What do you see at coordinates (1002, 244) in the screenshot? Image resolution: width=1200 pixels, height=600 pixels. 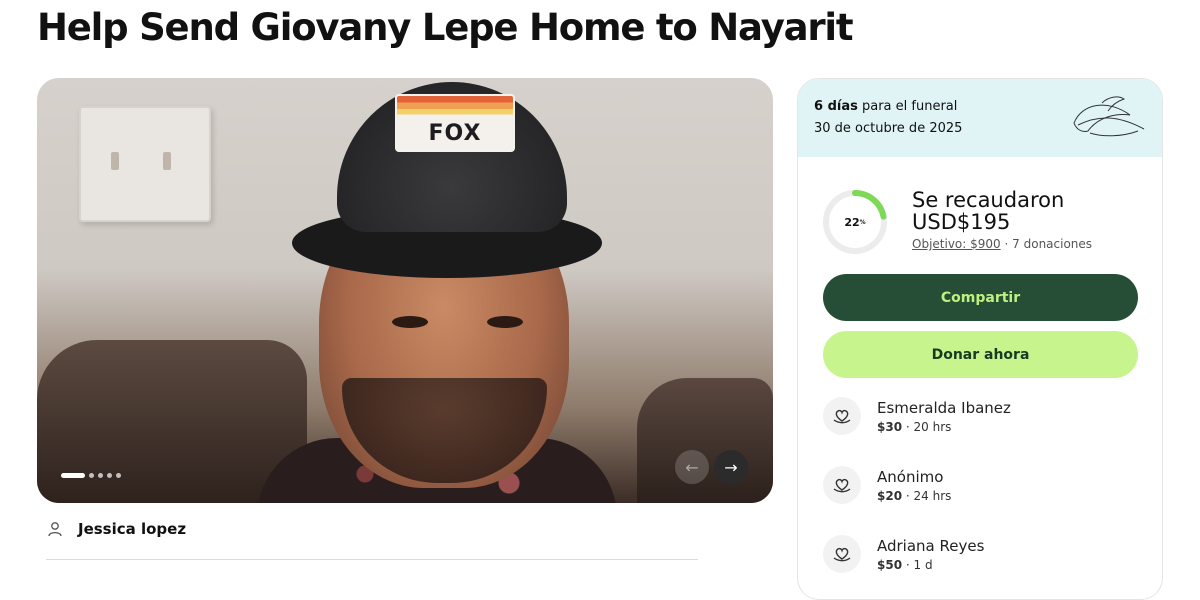 I see `goal-and-count: Objetivo: $900 · 7 donaciones` at bounding box center [1002, 244].